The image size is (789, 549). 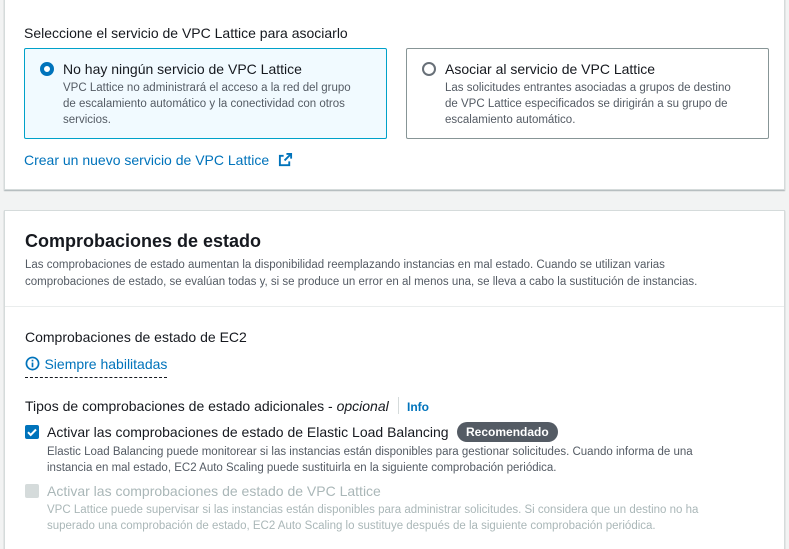 I want to click on vpc-lattice-health-check-checkbox, so click(x=32, y=491).